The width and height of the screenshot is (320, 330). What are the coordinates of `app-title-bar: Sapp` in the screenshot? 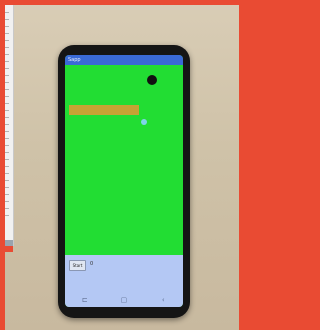 It's located at (124, 60).